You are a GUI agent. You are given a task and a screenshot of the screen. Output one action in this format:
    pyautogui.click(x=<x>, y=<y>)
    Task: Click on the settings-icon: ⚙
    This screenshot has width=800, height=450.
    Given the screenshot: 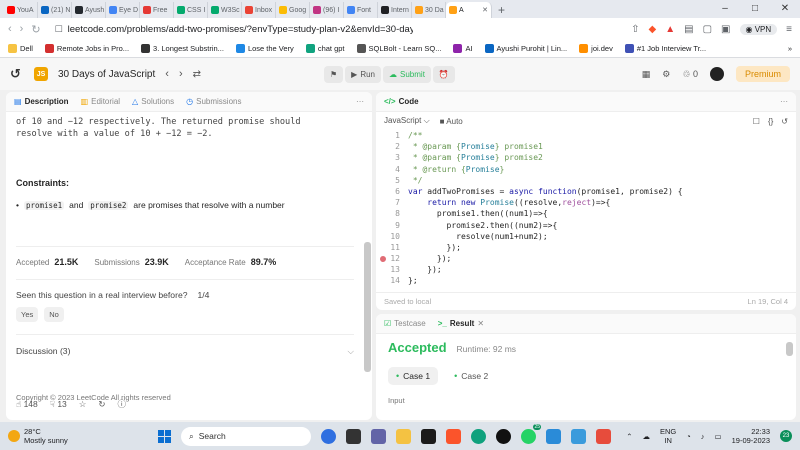 What is the action you would take?
    pyautogui.click(x=666, y=74)
    